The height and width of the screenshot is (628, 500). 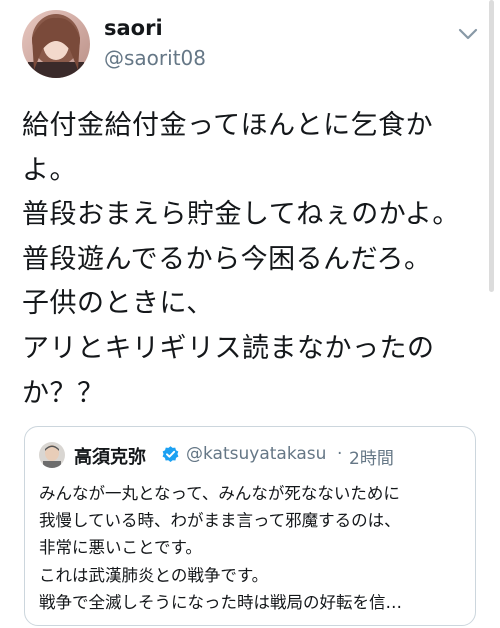 I want to click on quoted-text-line: みんなが一丸となって、みんなが死なないために, so click(x=219, y=493).